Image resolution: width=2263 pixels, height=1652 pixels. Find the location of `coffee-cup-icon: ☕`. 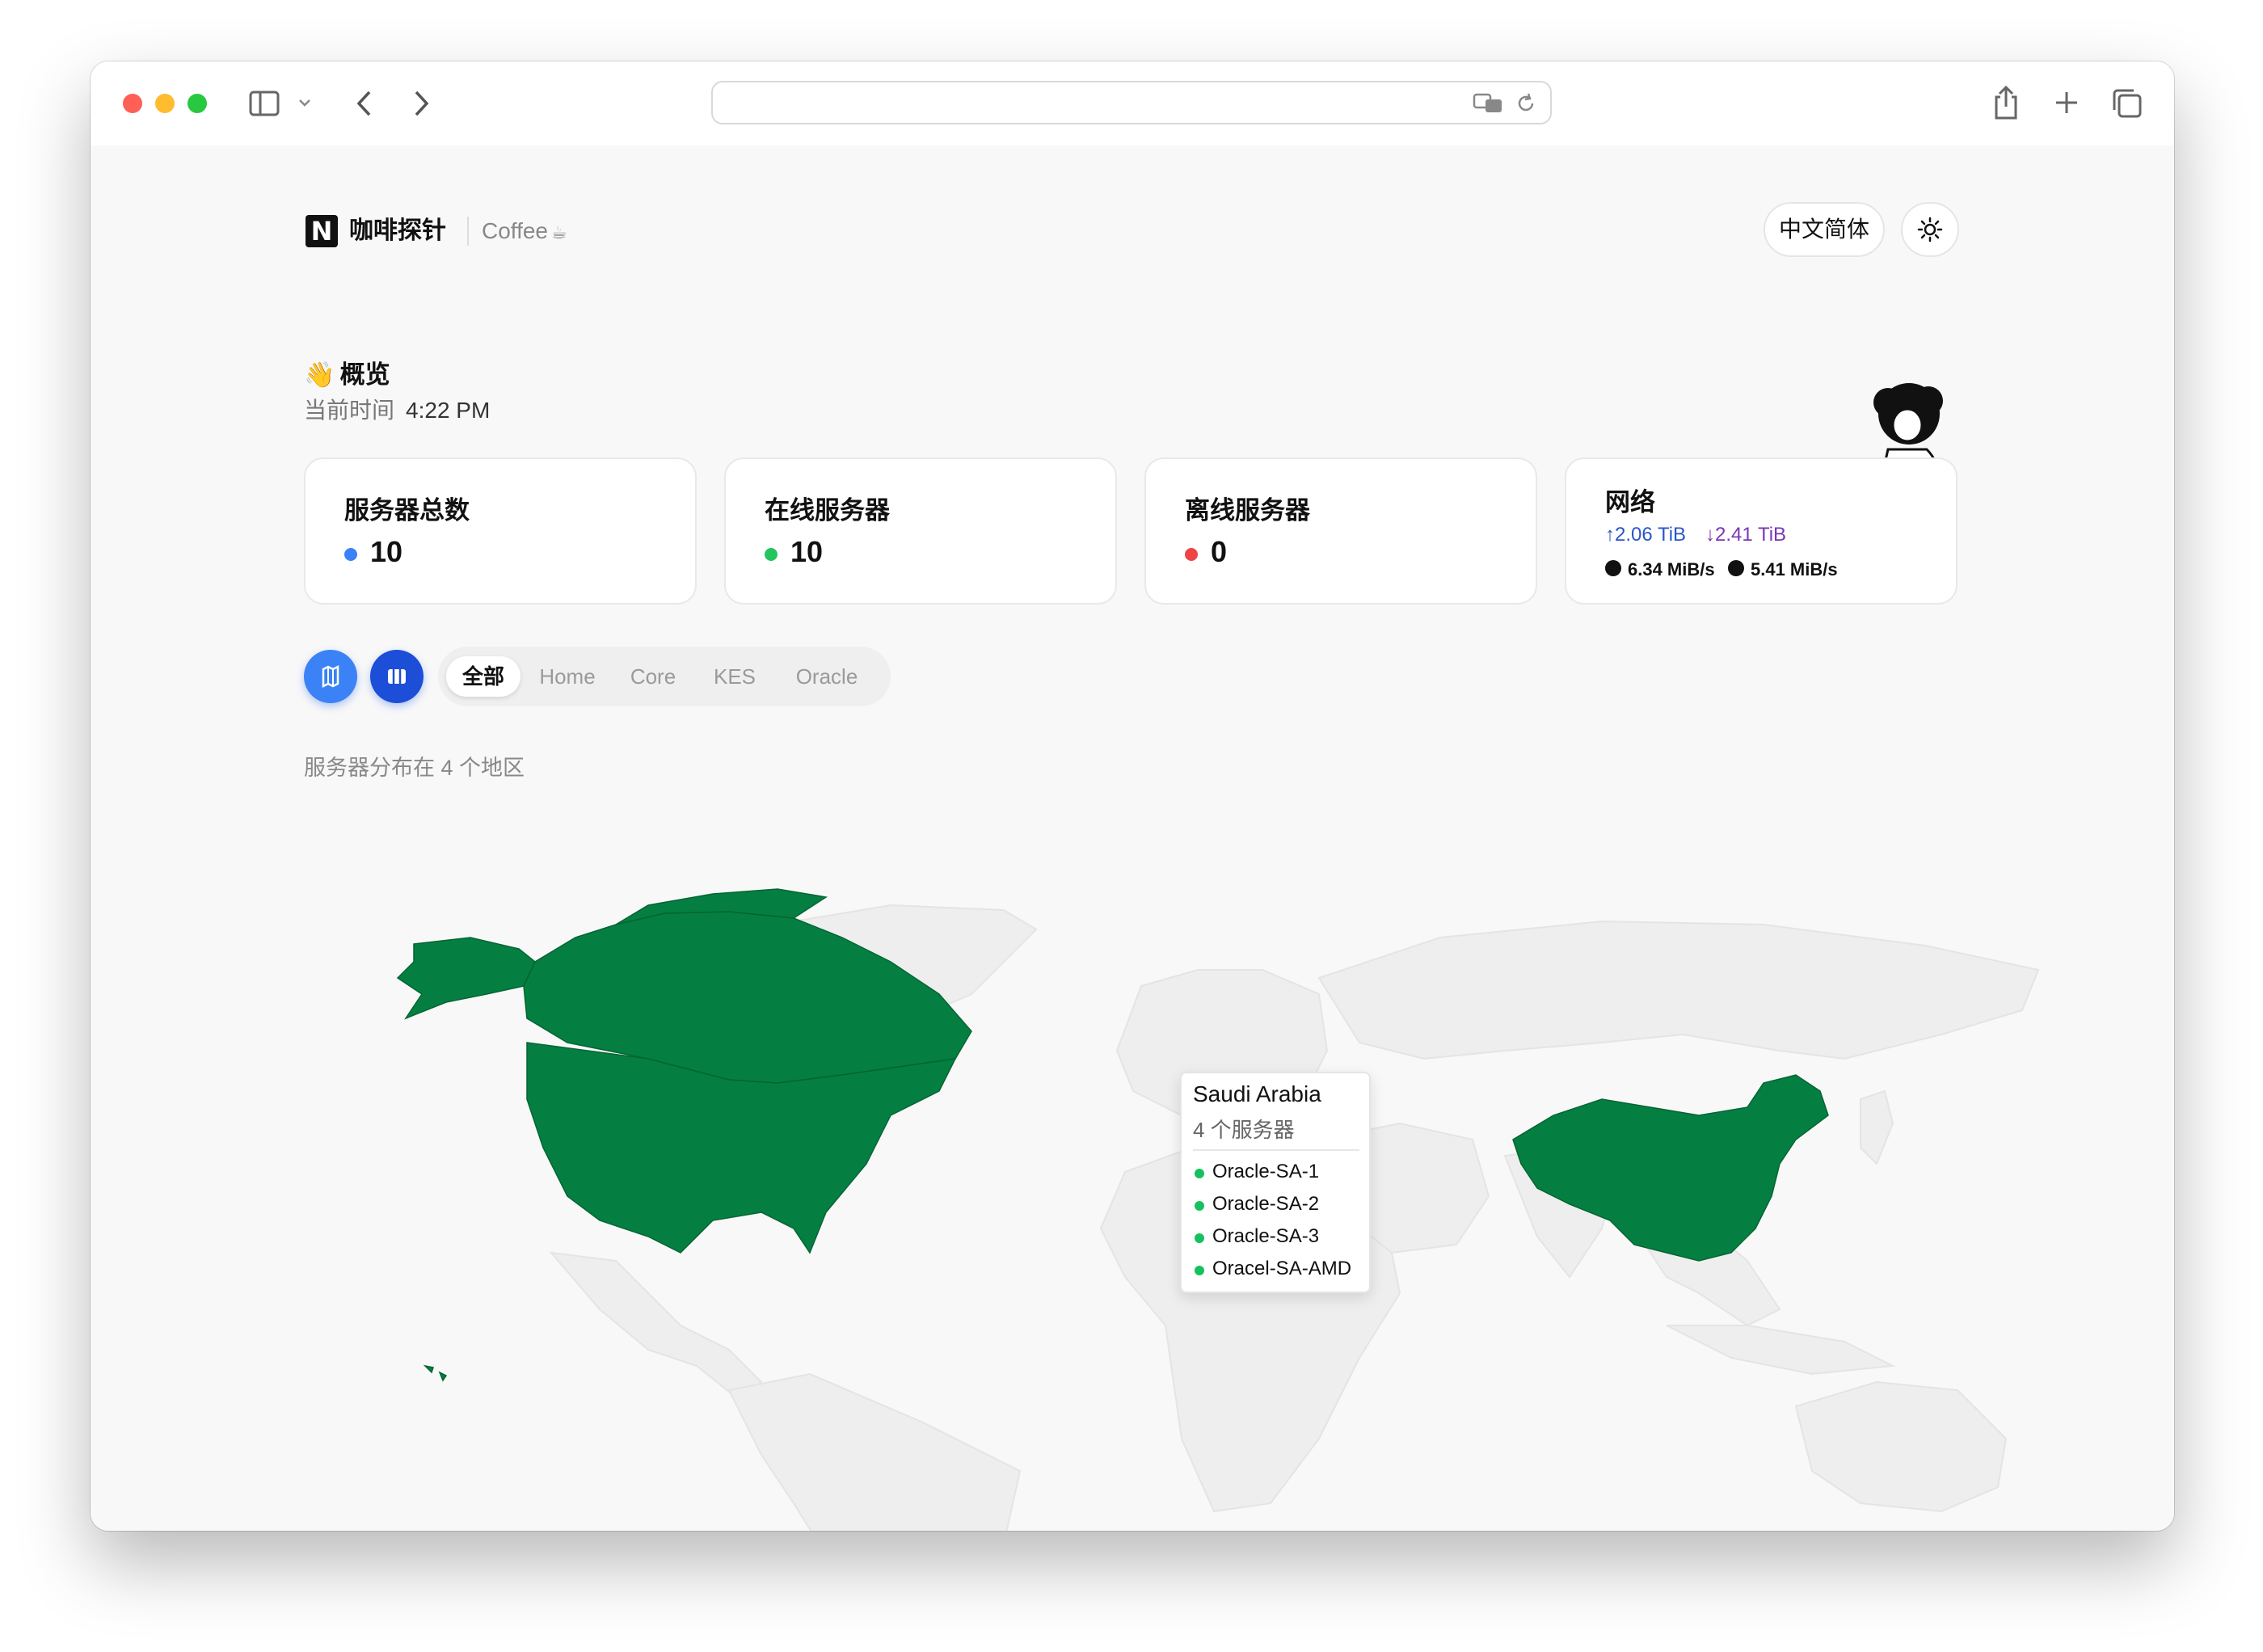

coffee-cup-icon: ☕ is located at coordinates (559, 232).